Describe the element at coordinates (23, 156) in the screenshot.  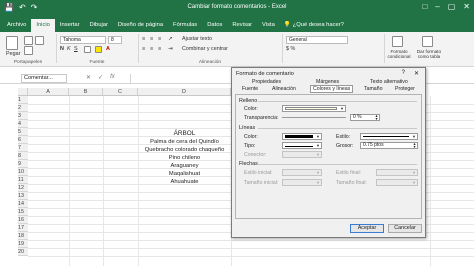
I see `row-header: 8` at that location.